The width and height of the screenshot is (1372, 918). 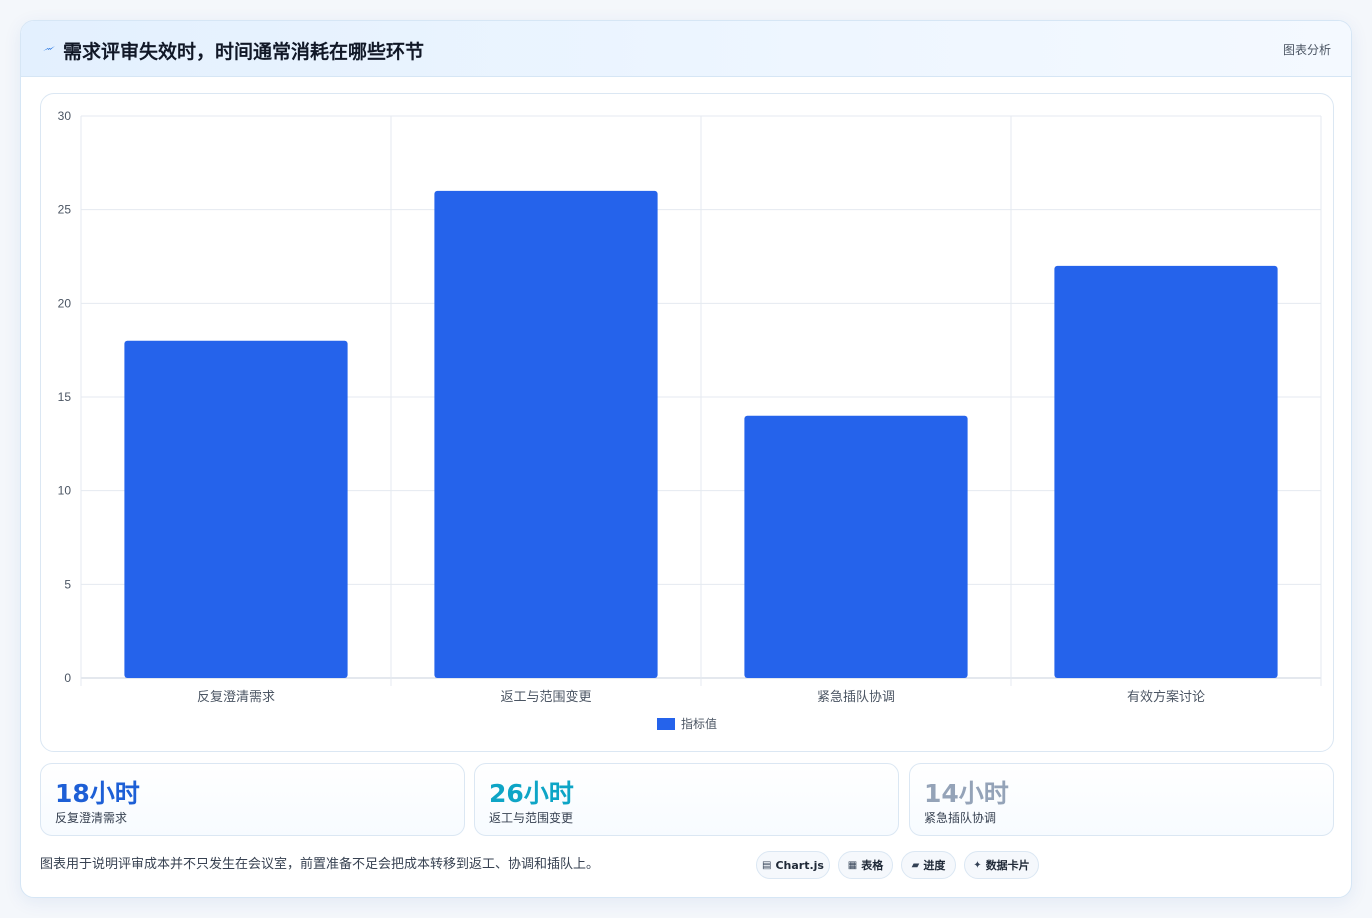 I want to click on chip-table: ▦ 表格, so click(x=865, y=865).